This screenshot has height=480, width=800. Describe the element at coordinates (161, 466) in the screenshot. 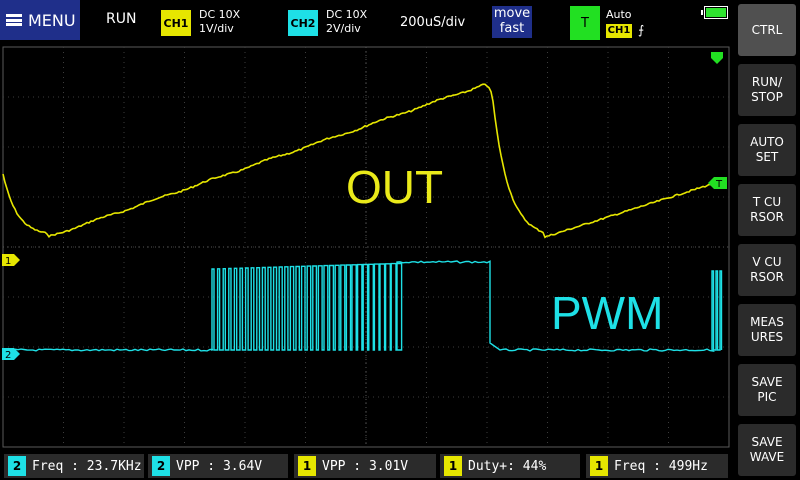

I see `measurement-2-channel: 2` at that location.